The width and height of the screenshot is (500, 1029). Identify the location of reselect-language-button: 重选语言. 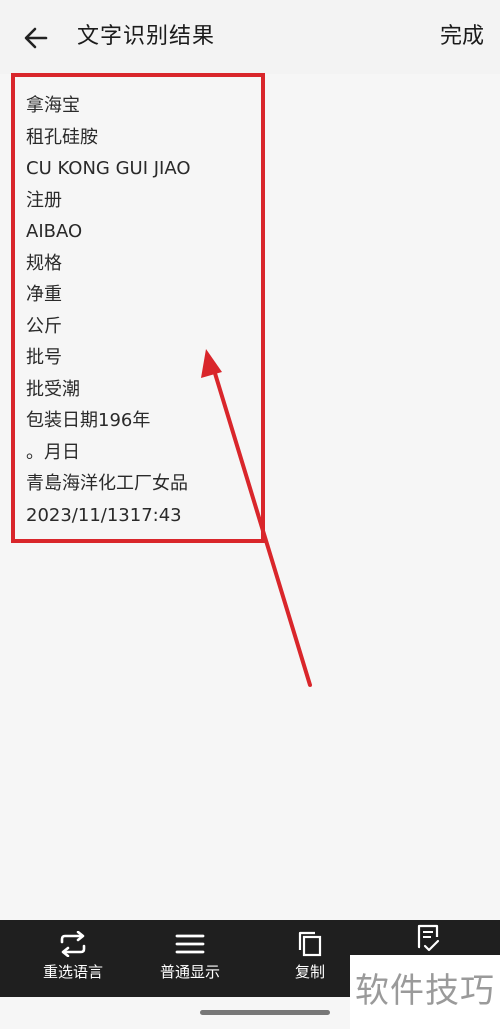
(73, 958).